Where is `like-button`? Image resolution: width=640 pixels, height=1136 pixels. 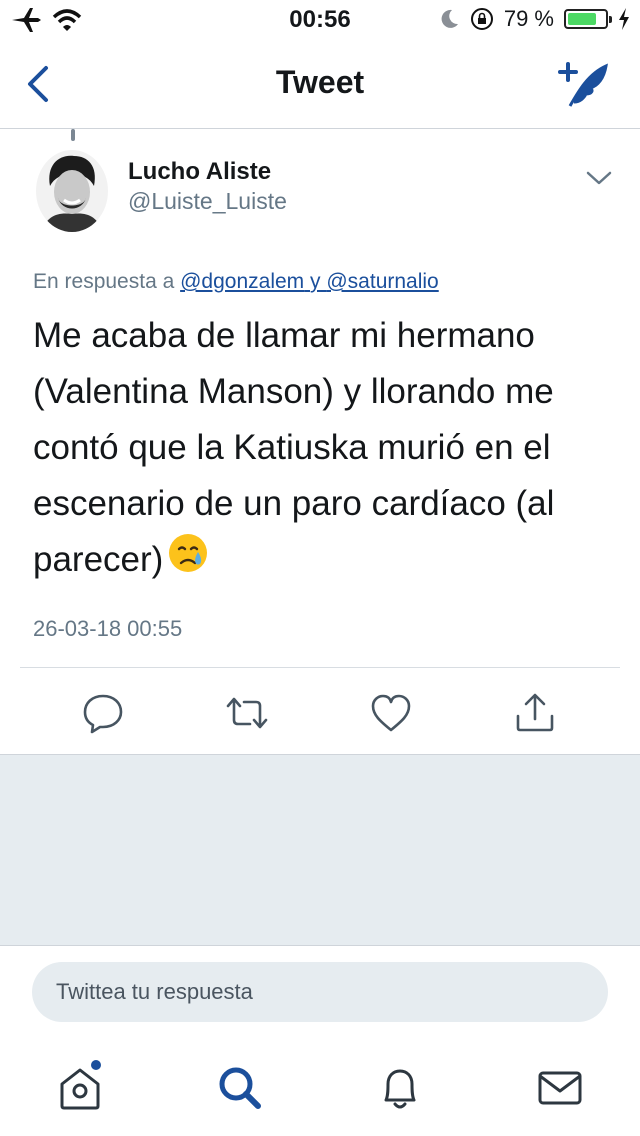
like-button is located at coordinates (391, 713).